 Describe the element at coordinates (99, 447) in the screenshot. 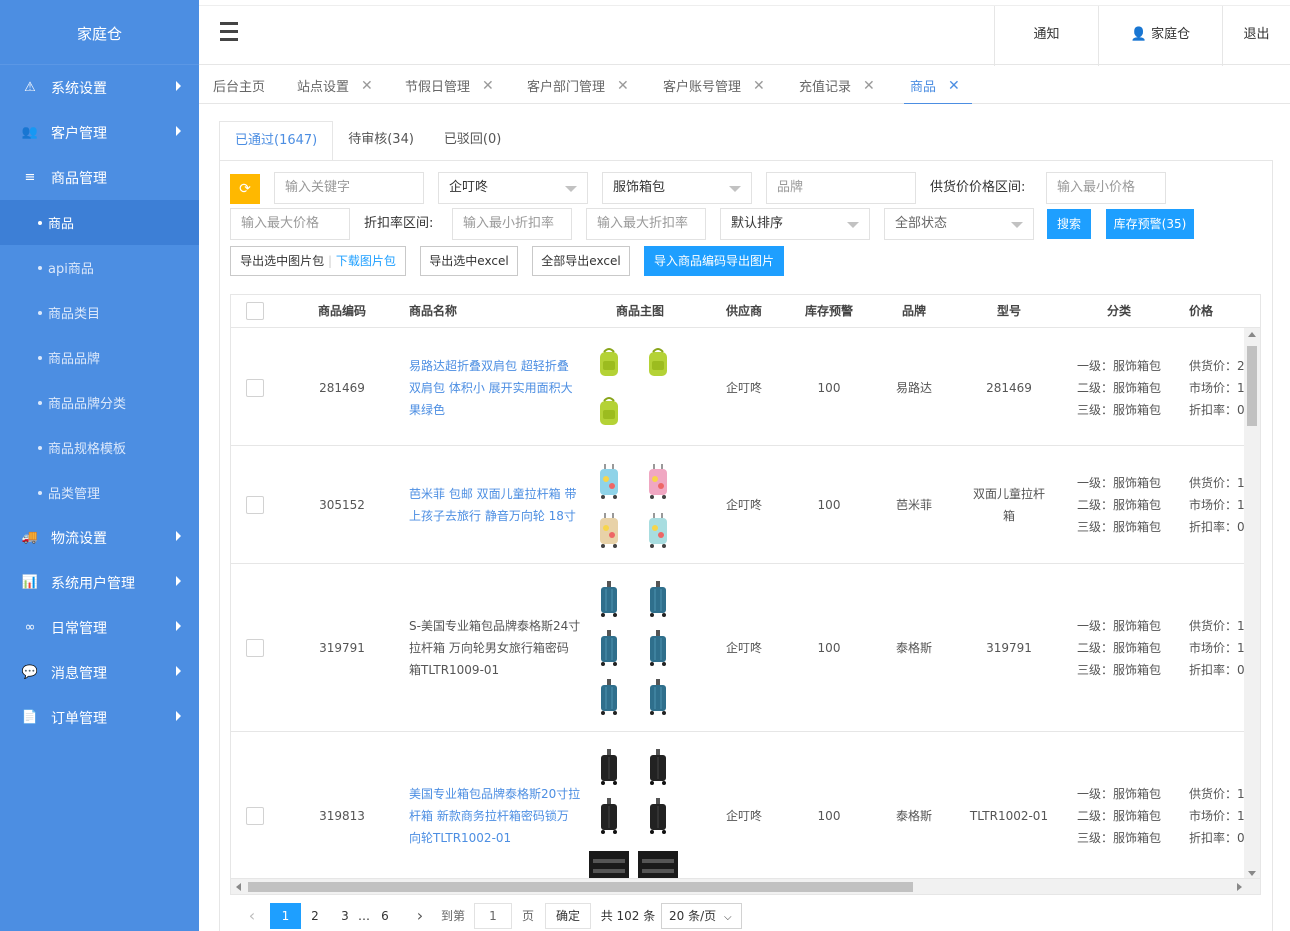

I see `sidebar-subitem-5: 商品规格模板` at that location.